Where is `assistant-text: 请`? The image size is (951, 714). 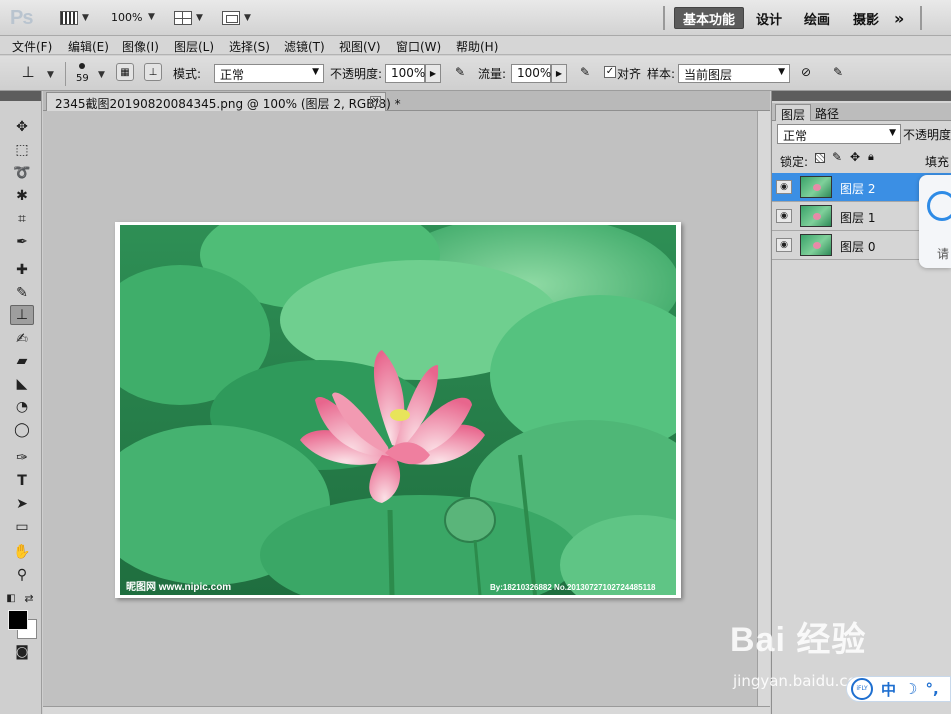
assistant-text: 请 is located at coordinates (943, 254).